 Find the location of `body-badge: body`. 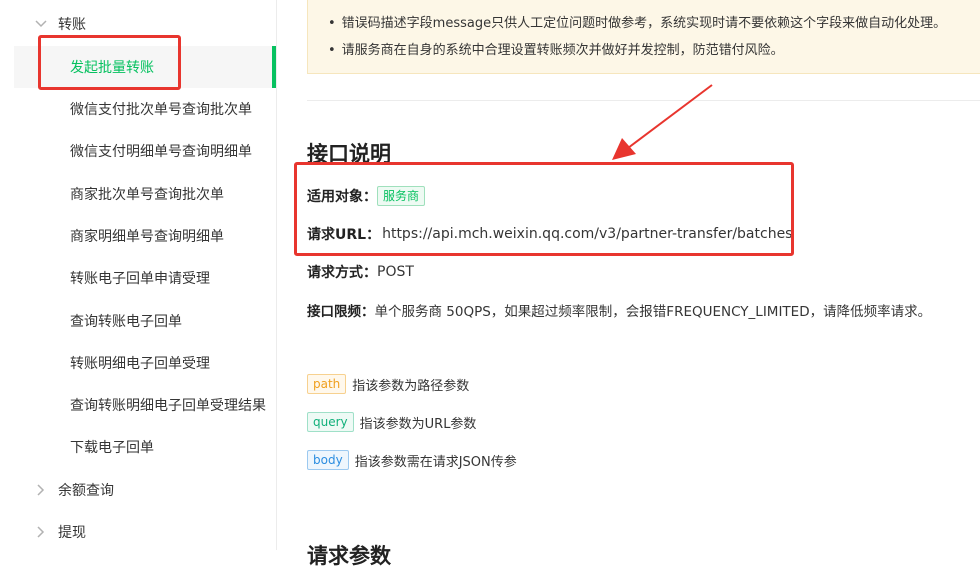

body-badge: body is located at coordinates (328, 460).